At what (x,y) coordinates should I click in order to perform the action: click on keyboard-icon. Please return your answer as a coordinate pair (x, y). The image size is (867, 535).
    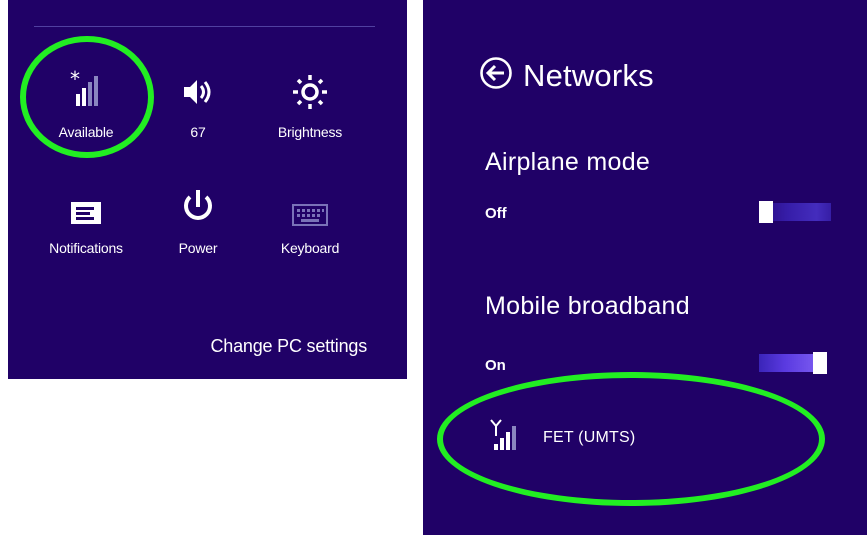
    Looking at the image, I should click on (310, 206).